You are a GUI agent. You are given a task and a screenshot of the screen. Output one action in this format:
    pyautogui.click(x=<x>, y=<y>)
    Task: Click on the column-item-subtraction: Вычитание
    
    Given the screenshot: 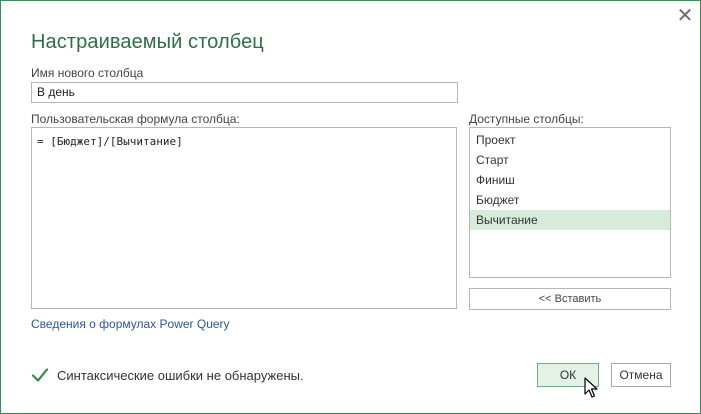 What is the action you would take?
    pyautogui.click(x=570, y=220)
    